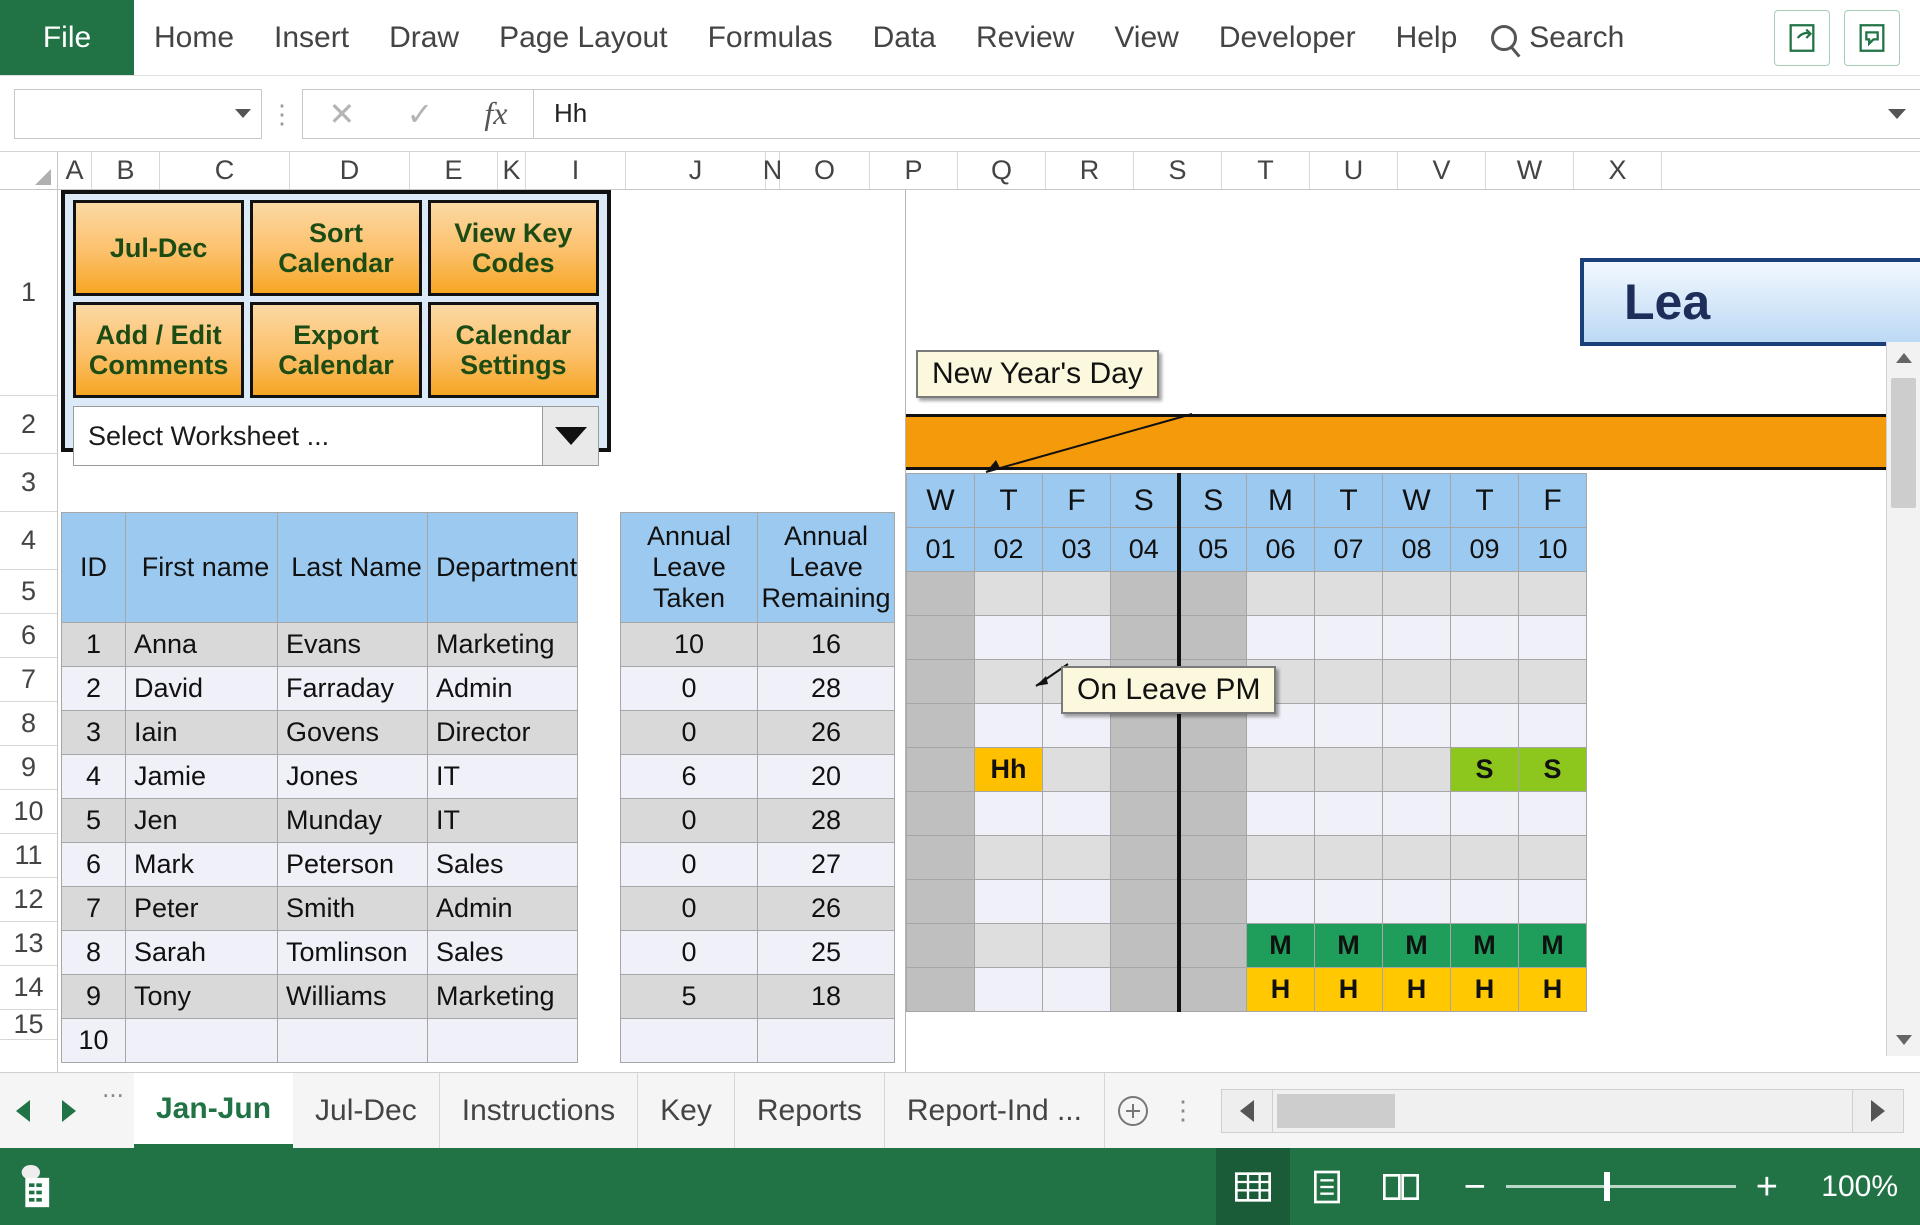  Describe the element at coordinates (352, 644) in the screenshot. I see `cell-last: Evans` at that location.